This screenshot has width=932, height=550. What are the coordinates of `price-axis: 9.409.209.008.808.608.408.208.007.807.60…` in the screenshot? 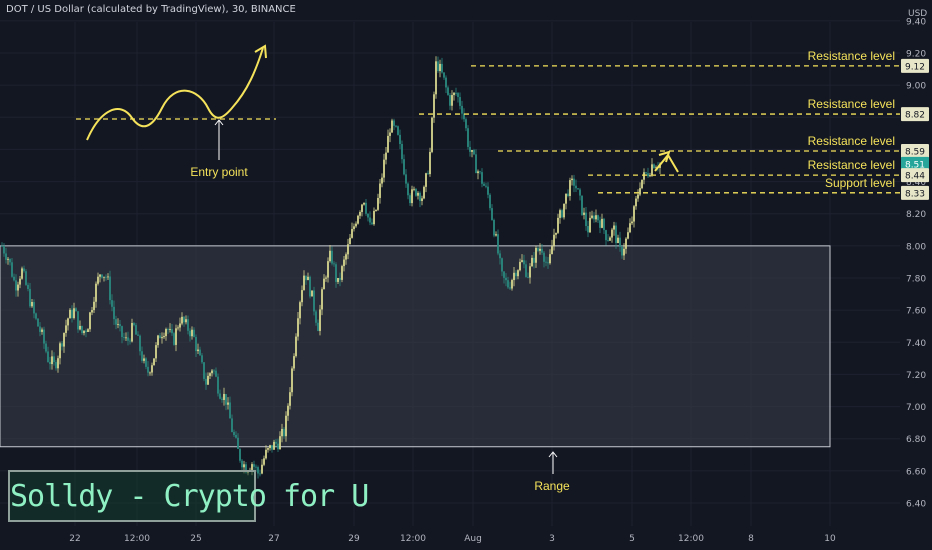 It's located at (916, 275).